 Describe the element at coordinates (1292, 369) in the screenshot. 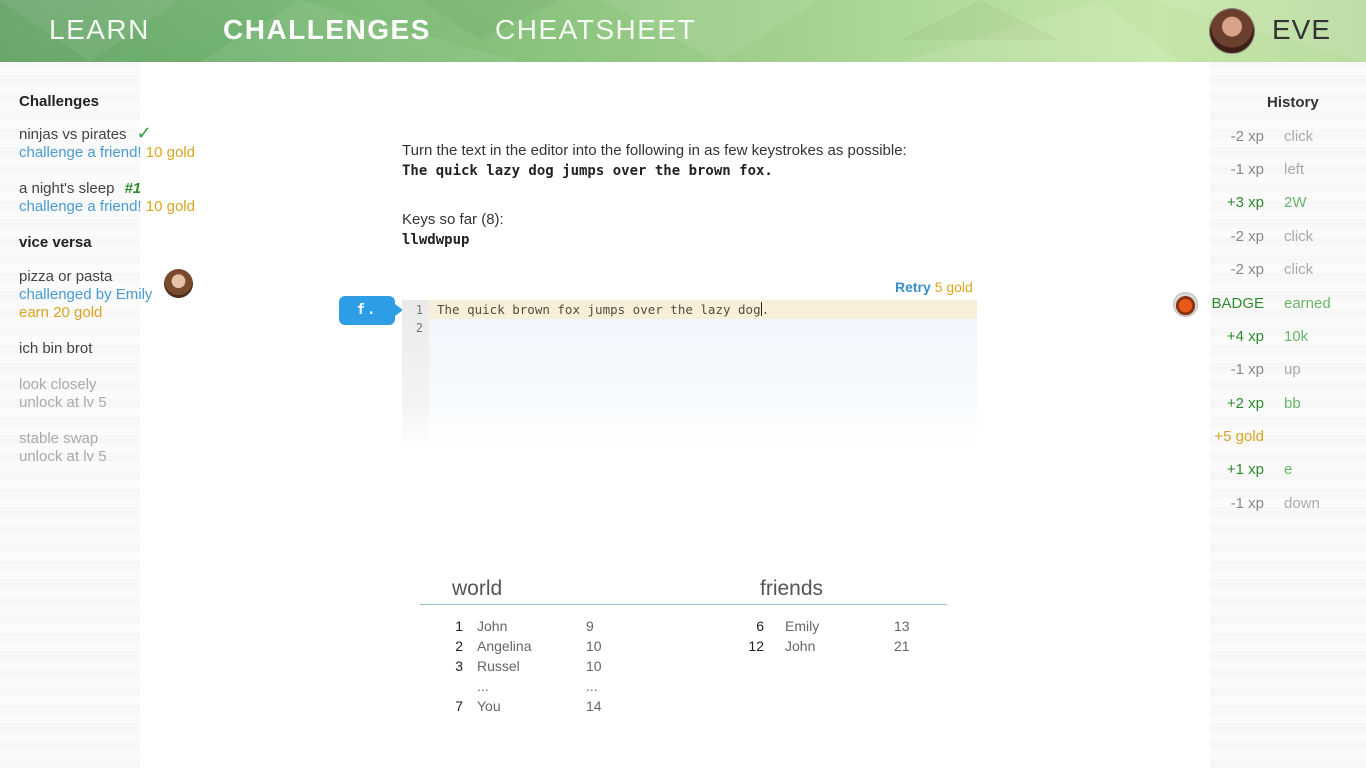

I see `history-action: up` at that location.